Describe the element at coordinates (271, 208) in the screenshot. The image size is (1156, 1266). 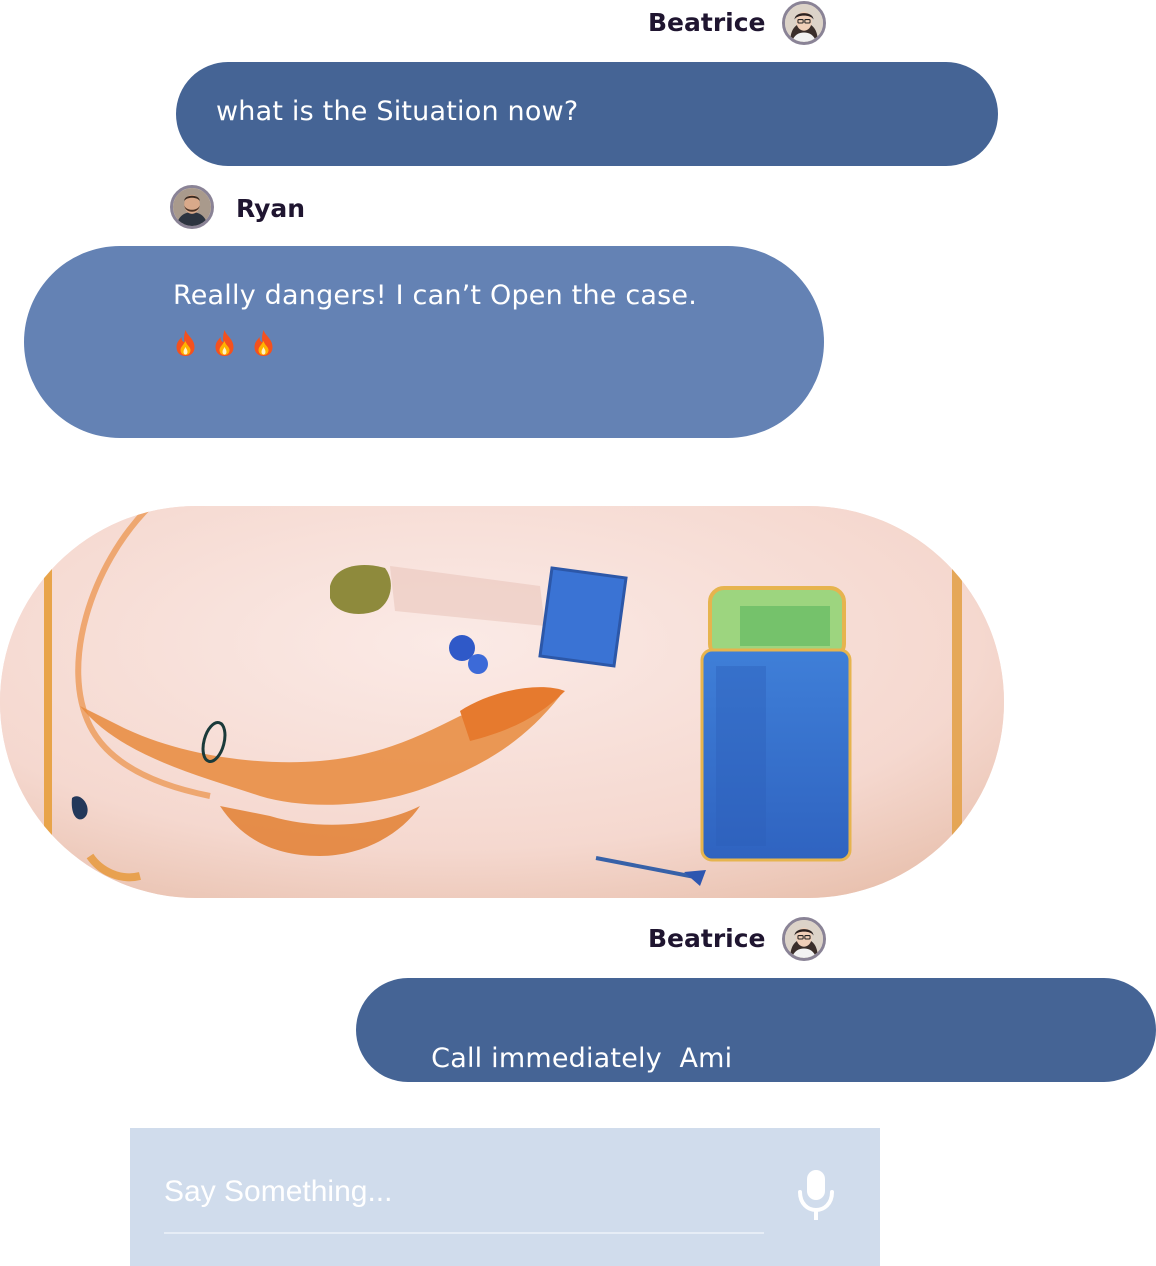
I see `sender-name: Ryan` at that location.